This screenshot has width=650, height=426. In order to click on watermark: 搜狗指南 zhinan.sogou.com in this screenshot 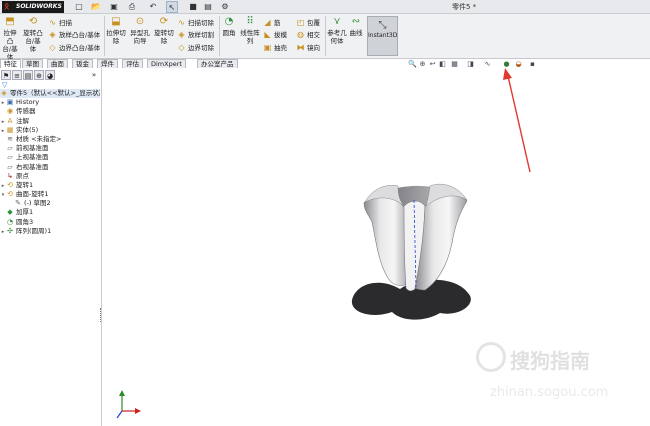, I will do `click(557, 377)`.